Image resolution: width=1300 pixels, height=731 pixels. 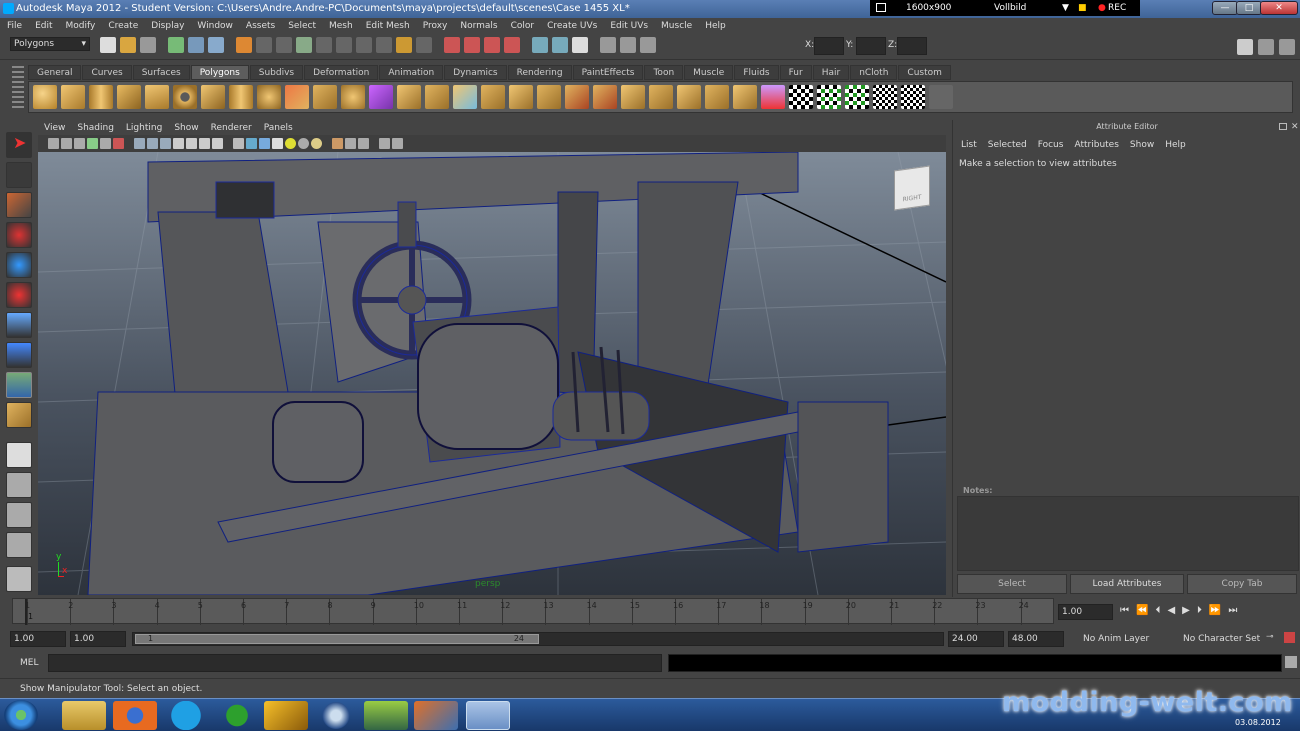 What do you see at coordinates (105, 143) in the screenshot?
I see `two-d-pan-icon` at bounding box center [105, 143].